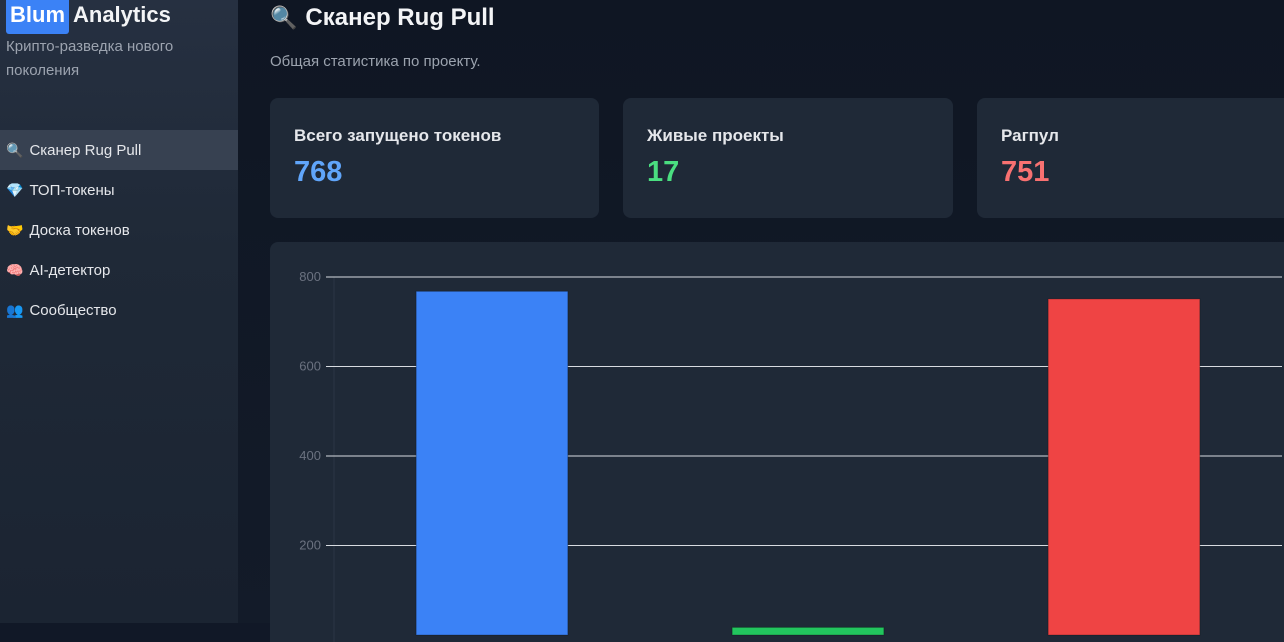 The width and height of the screenshot is (1284, 642). Describe the element at coordinates (1030, 135) in the screenshot. I see `stat-label: Рагпул` at that location.